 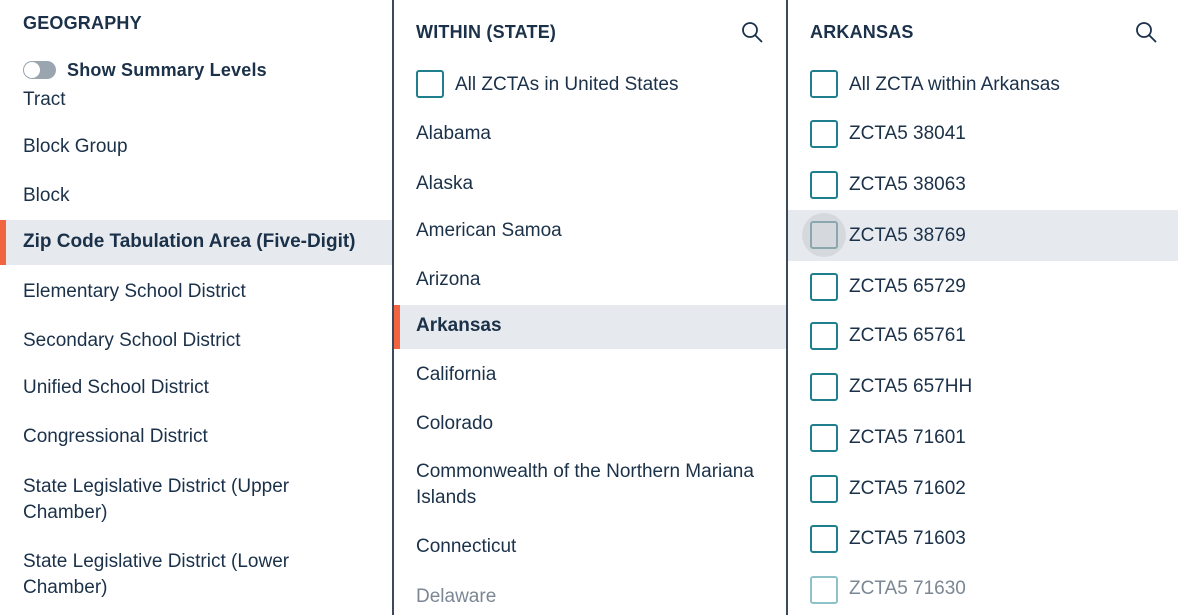 I want to click on zcta-item-71603: ZCTA5 71603, so click(x=907, y=539).